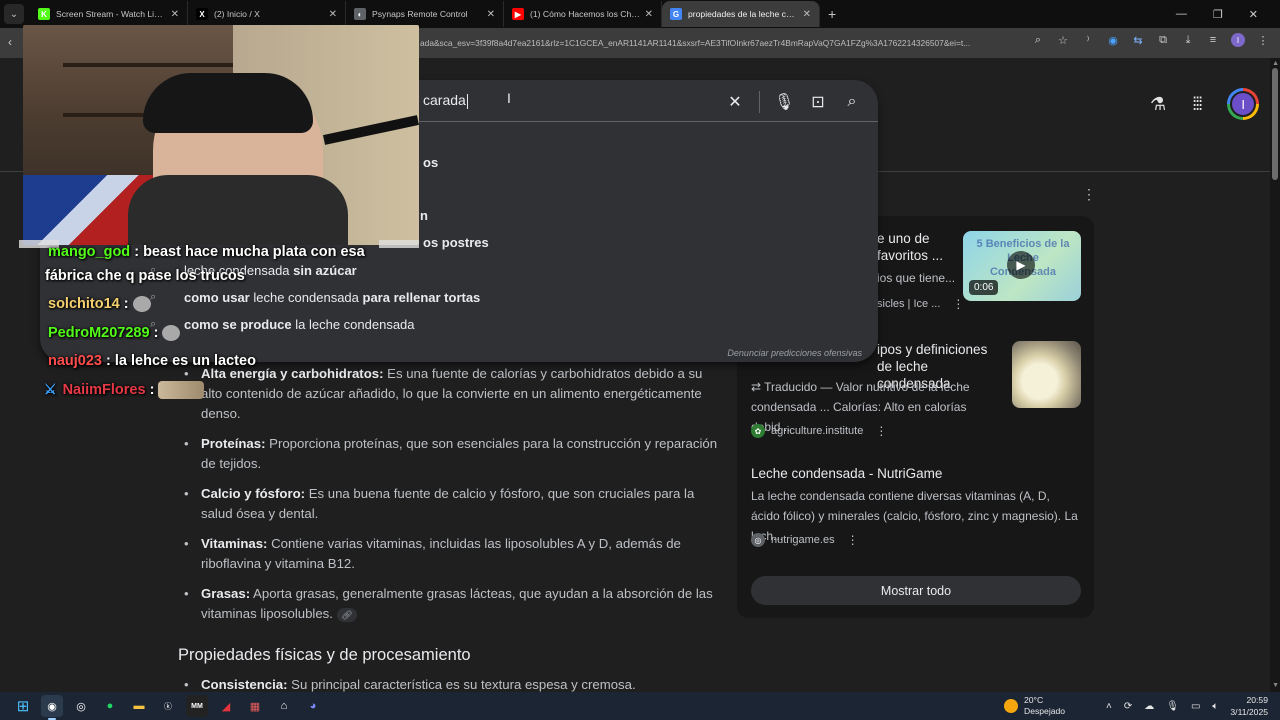 This screenshot has width=1280, height=720. Describe the element at coordinates (1215, 706) in the screenshot. I see `tray-speaker-icon: 🔈︎` at that location.